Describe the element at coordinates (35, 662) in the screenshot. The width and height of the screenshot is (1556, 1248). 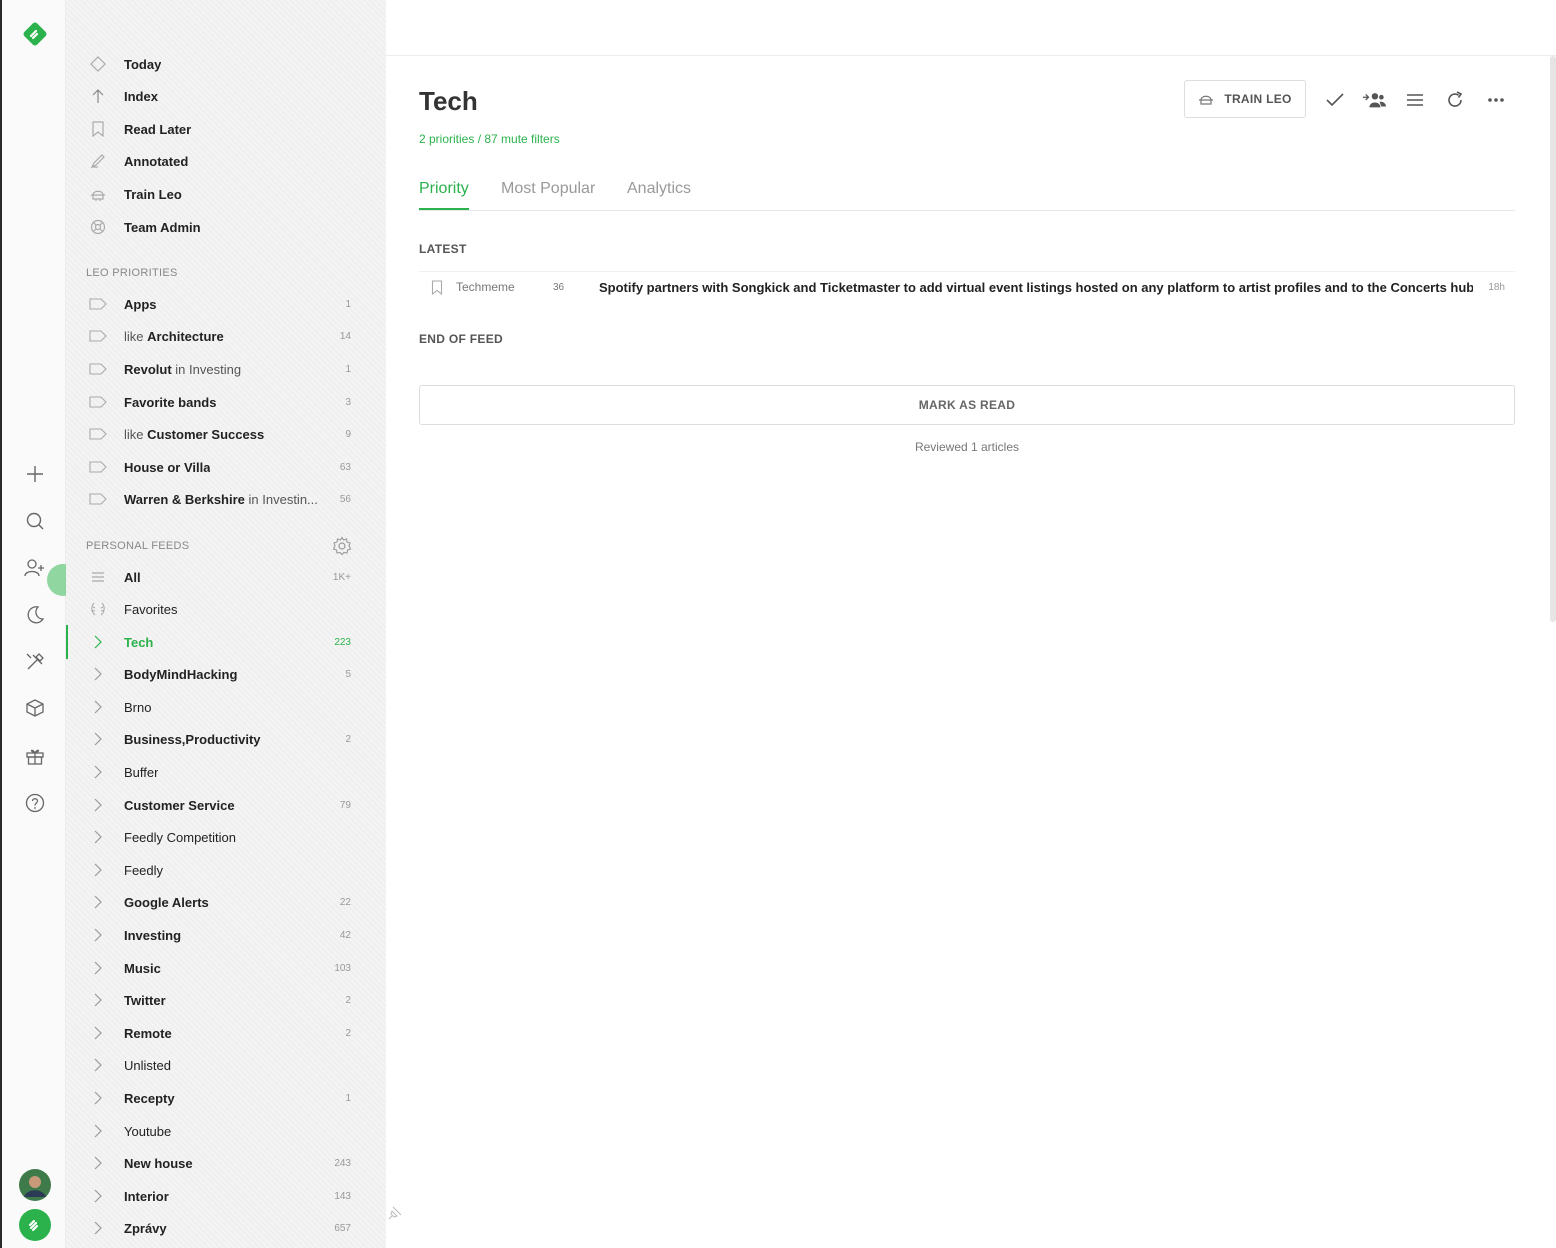
I see `tools-icon` at that location.